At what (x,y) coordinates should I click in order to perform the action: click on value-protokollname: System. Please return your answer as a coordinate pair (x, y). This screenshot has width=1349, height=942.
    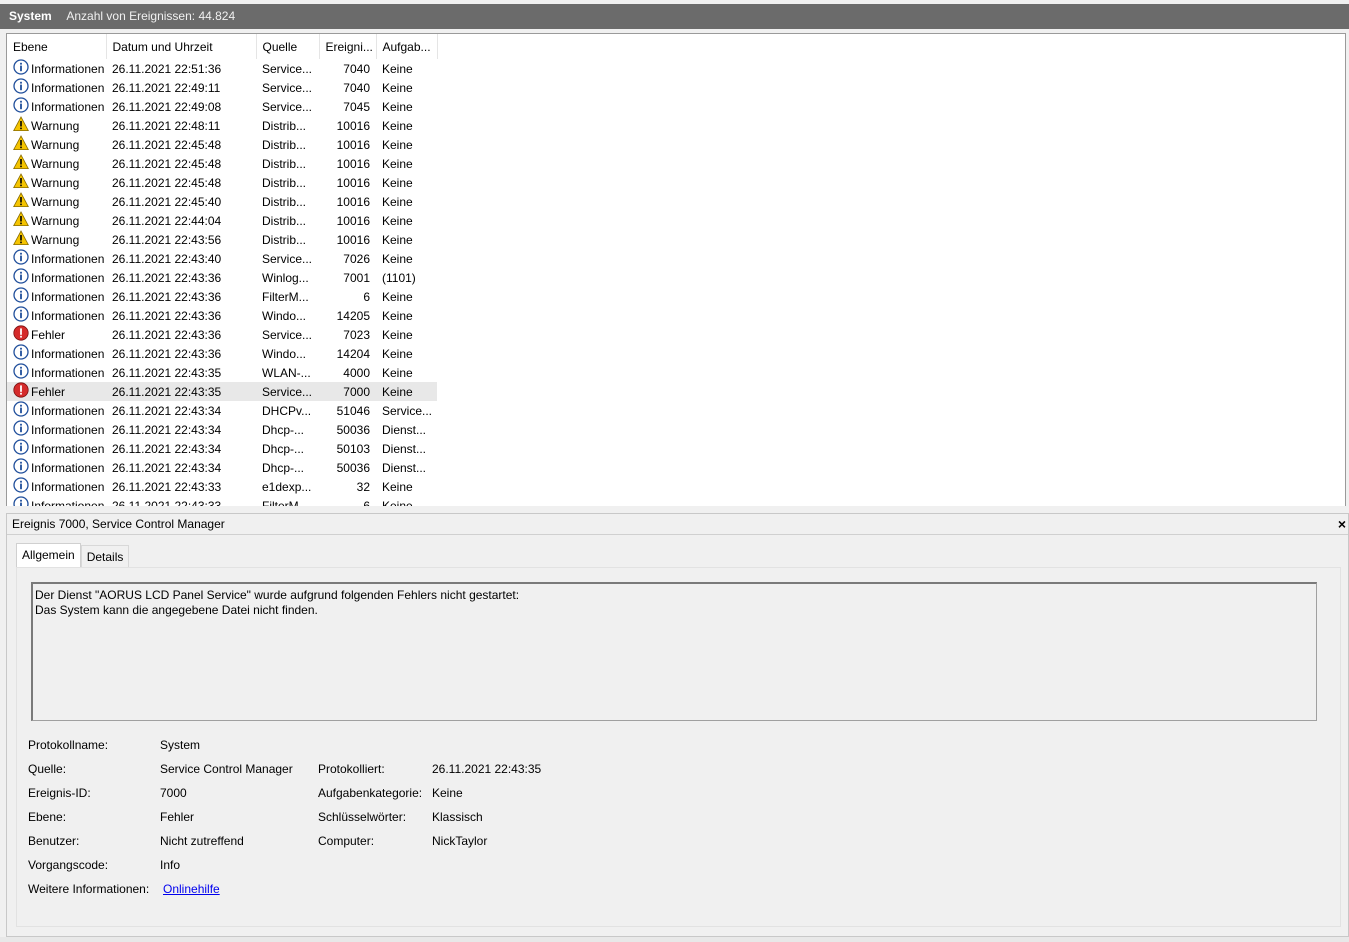
    Looking at the image, I should click on (180, 745).